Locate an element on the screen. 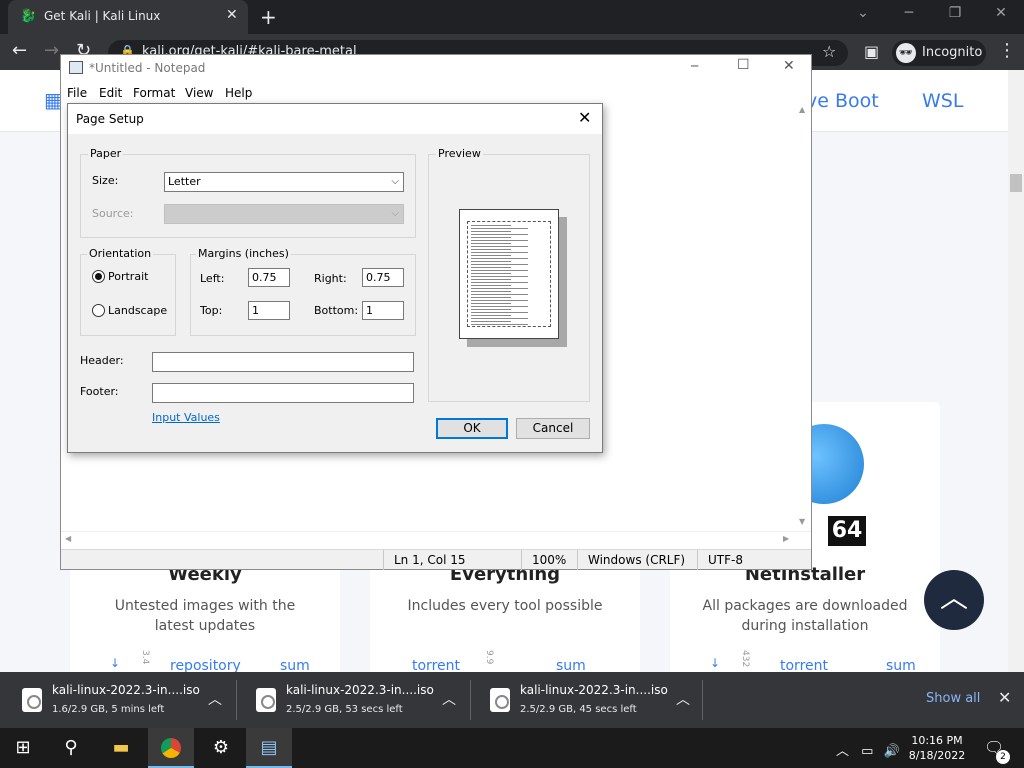  status-encoding: UTF-8 is located at coordinates (754, 560).